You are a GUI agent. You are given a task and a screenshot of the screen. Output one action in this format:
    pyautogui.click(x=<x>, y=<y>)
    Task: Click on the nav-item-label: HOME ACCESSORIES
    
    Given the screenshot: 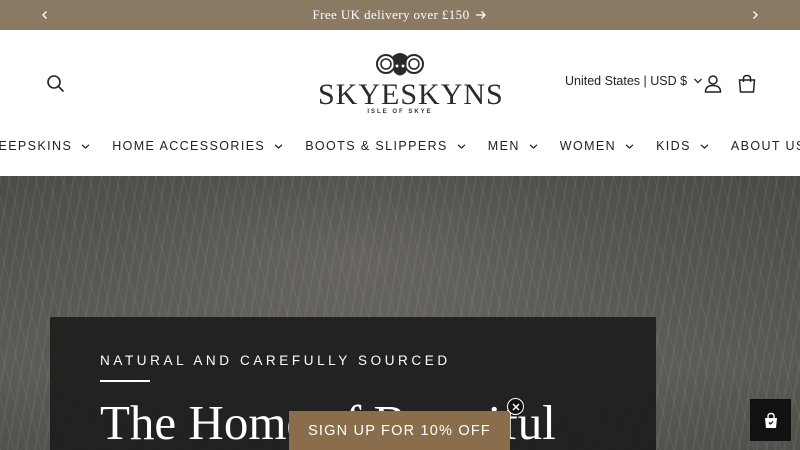 What is the action you would take?
    pyautogui.click(x=189, y=146)
    